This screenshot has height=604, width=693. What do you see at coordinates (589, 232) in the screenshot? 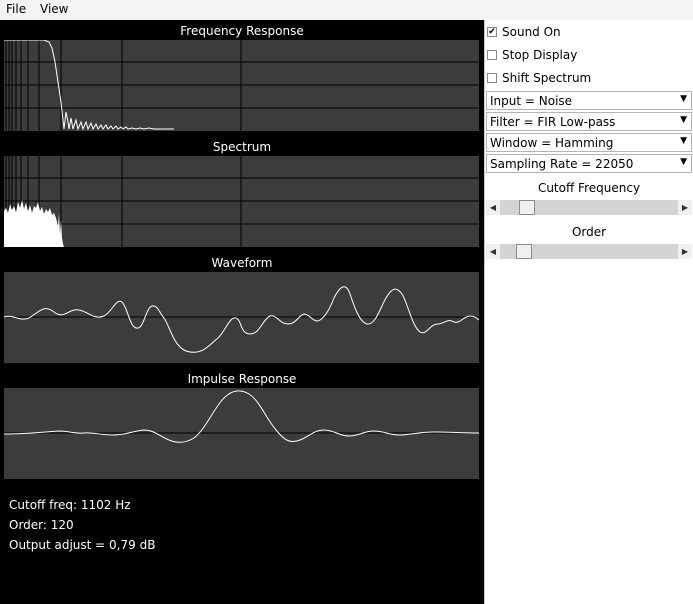
I see `order-label: Order` at bounding box center [589, 232].